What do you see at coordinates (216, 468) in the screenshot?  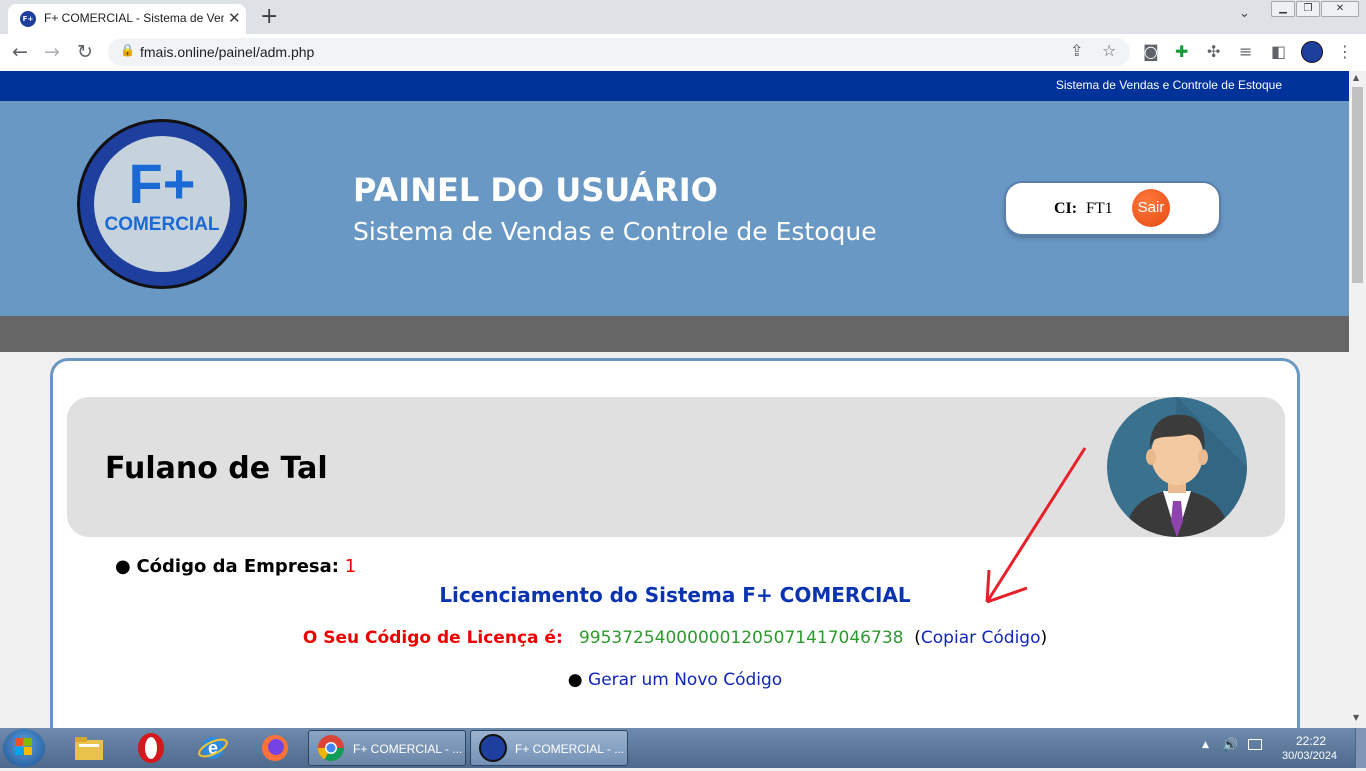 I see `user-name: Fulano de Tal` at bounding box center [216, 468].